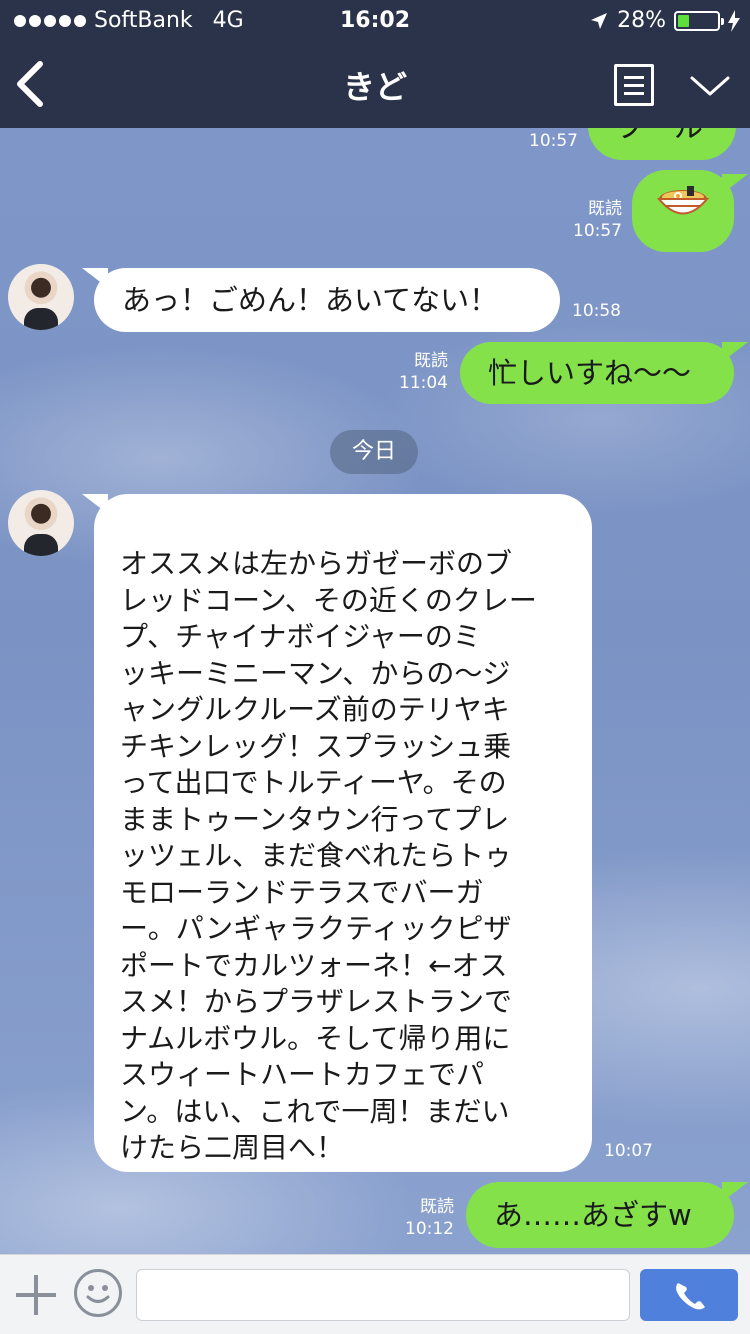 This screenshot has width=750, height=1334. I want to click on message-line: スメ！からプラザレストランで, so click(316, 1001).